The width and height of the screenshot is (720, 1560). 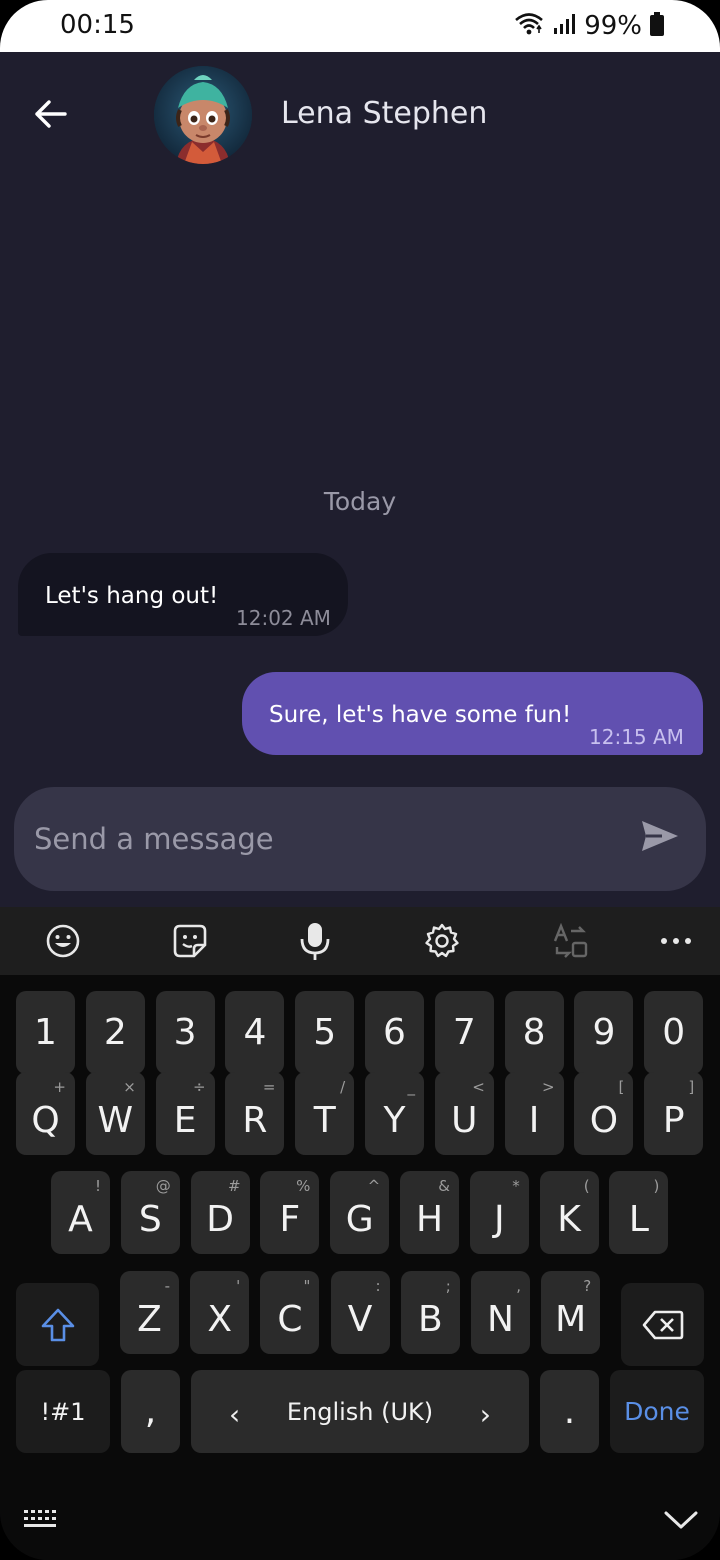 What do you see at coordinates (570, 941) in the screenshot?
I see `translate-icon` at bounding box center [570, 941].